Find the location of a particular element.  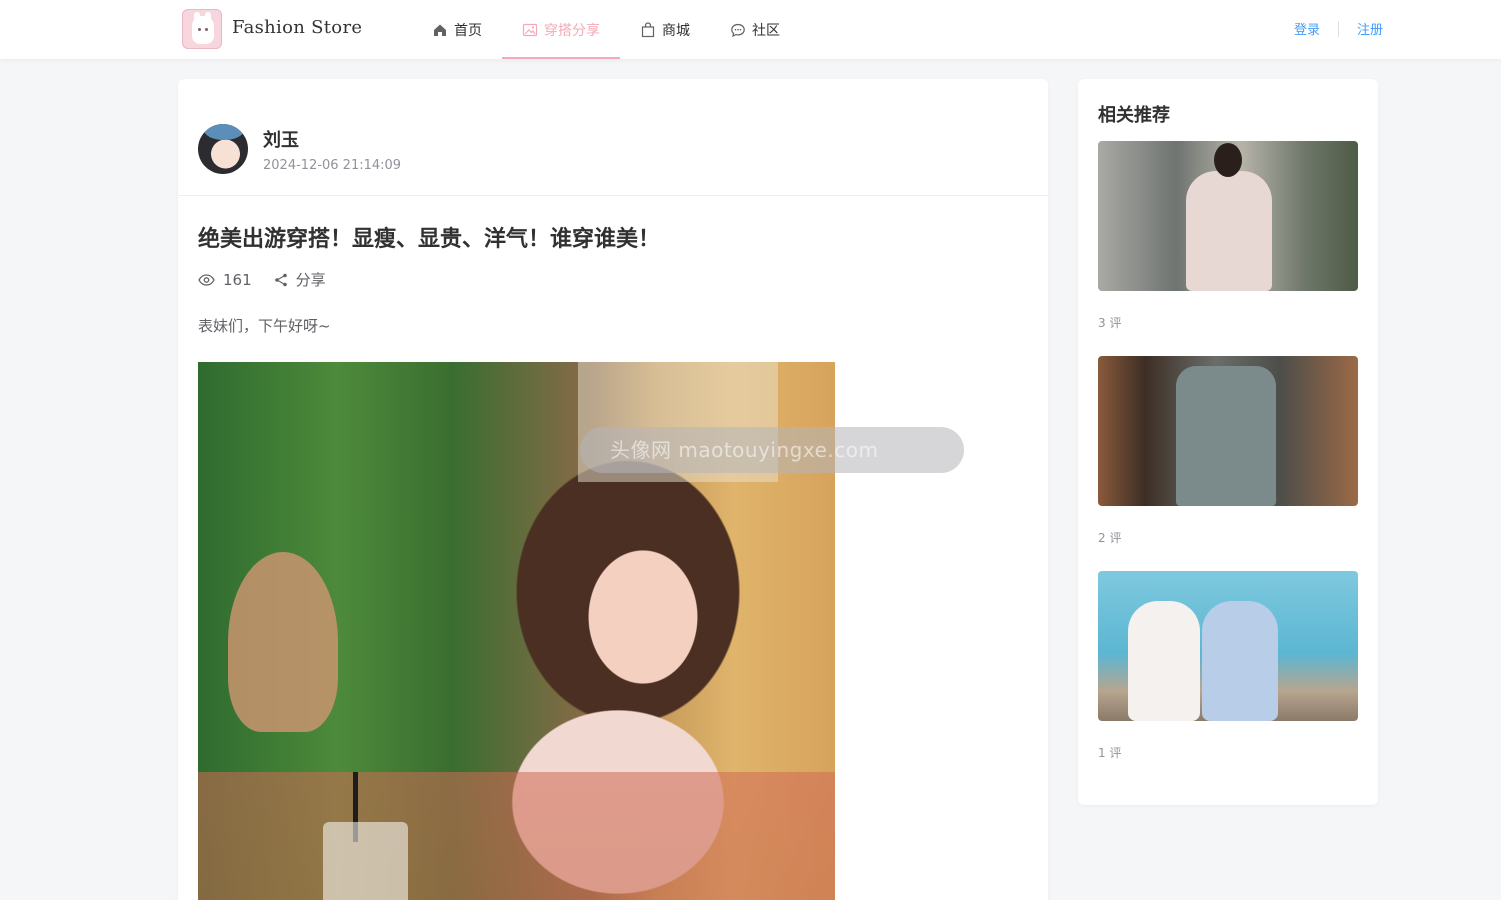

author-name: 刘玉 is located at coordinates (332, 139).